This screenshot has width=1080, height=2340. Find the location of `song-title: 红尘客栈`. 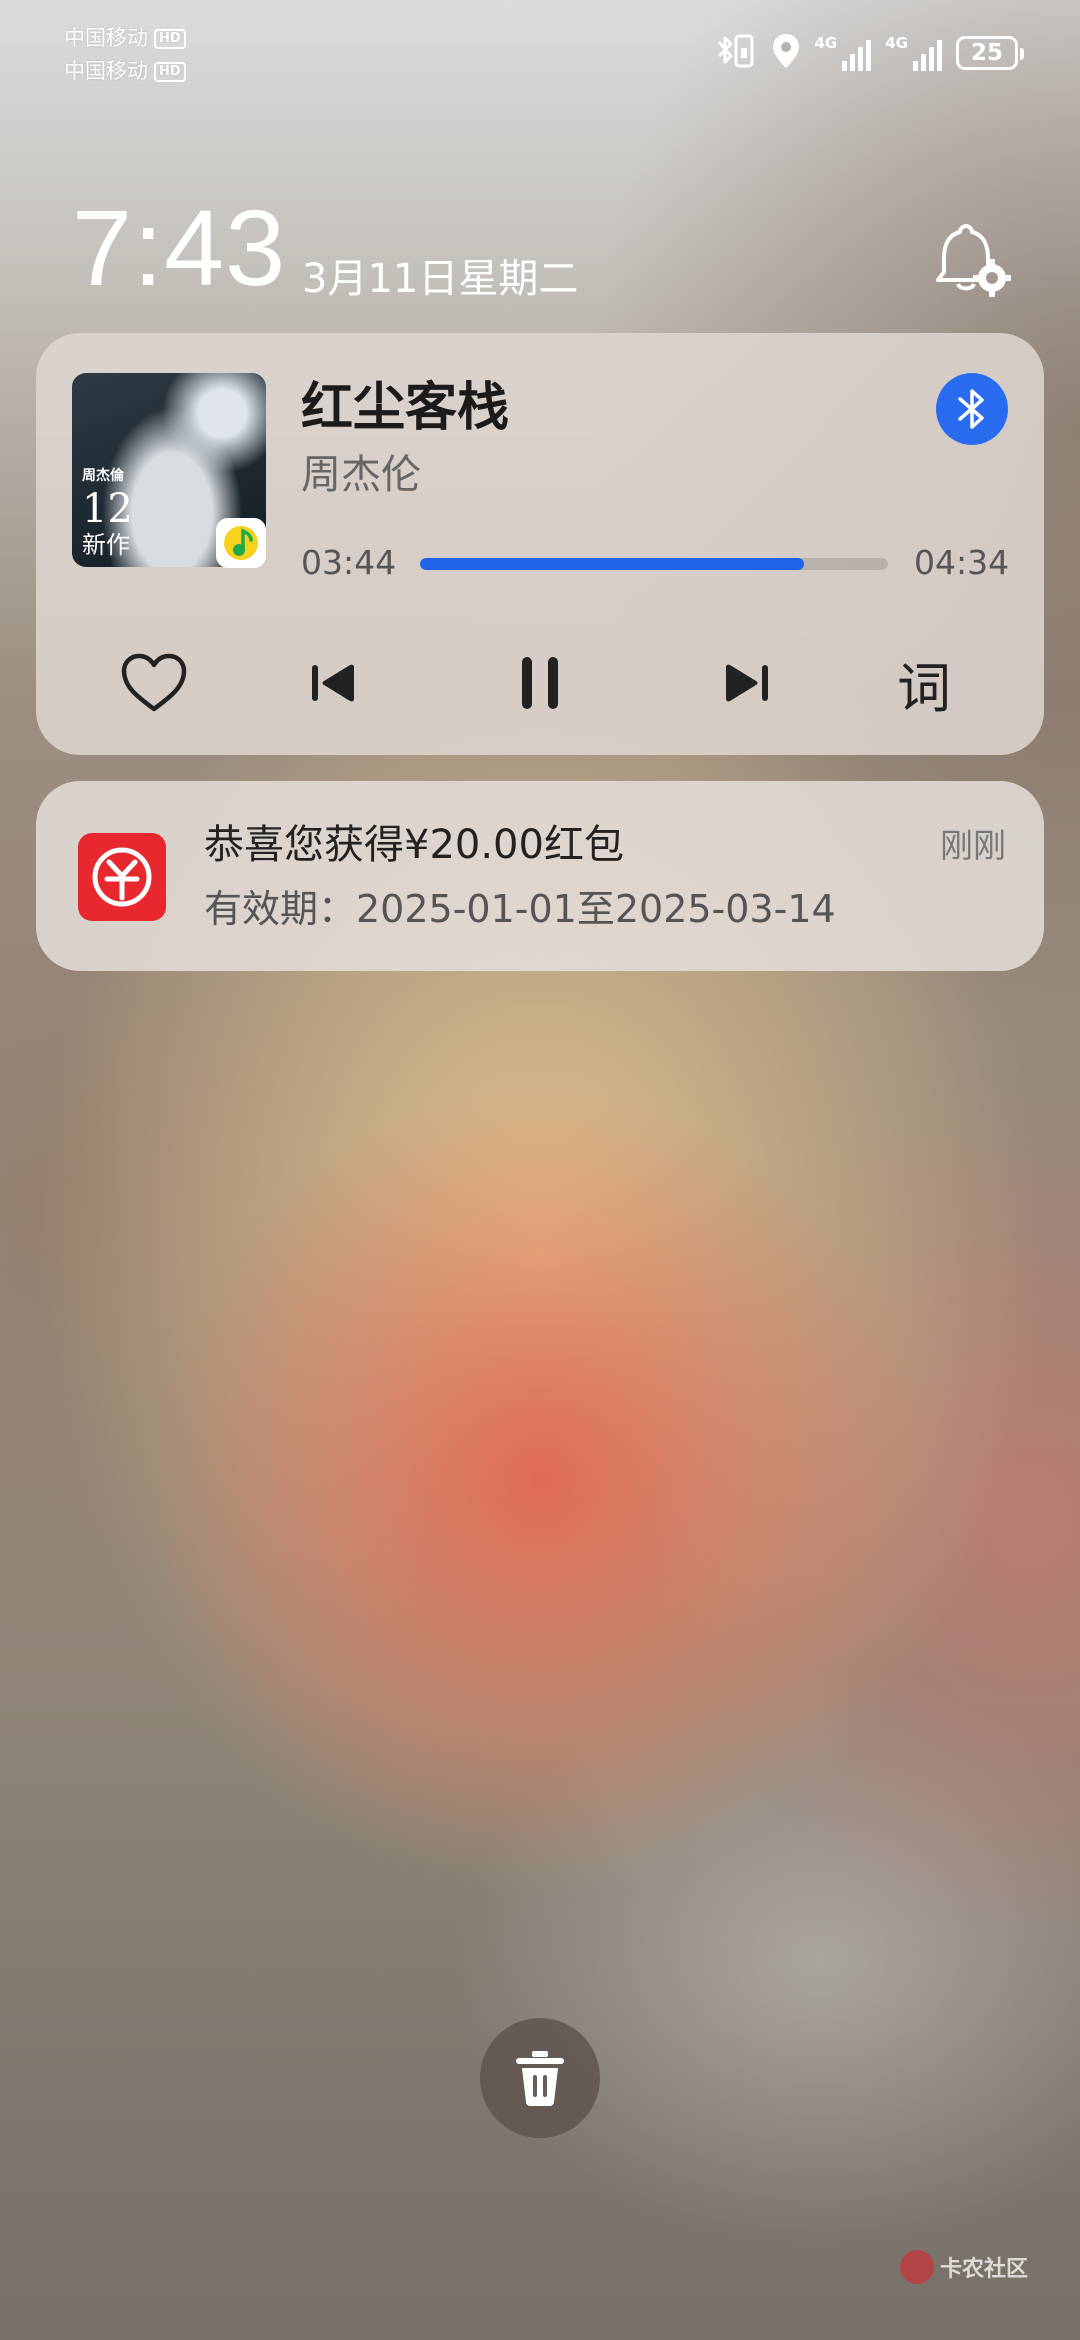

song-title: 红尘客栈 is located at coordinates (405, 408).